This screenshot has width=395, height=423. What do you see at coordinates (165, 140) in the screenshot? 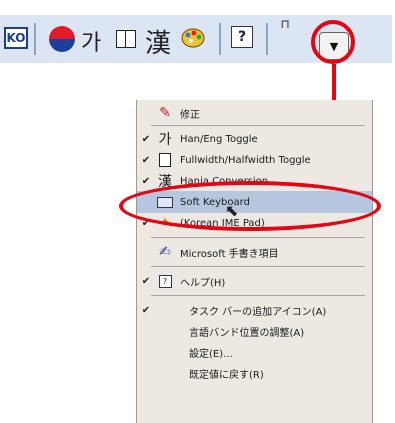
I see `hangul-icon: 가` at bounding box center [165, 140].